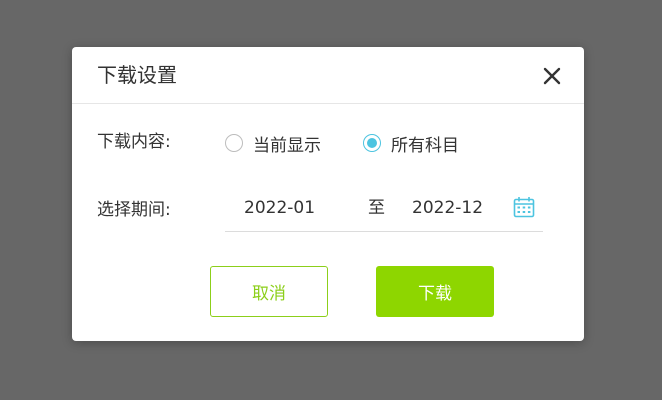 Image resolution: width=662 pixels, height=400 pixels. I want to click on dialog-header: 下载设置, so click(328, 75).